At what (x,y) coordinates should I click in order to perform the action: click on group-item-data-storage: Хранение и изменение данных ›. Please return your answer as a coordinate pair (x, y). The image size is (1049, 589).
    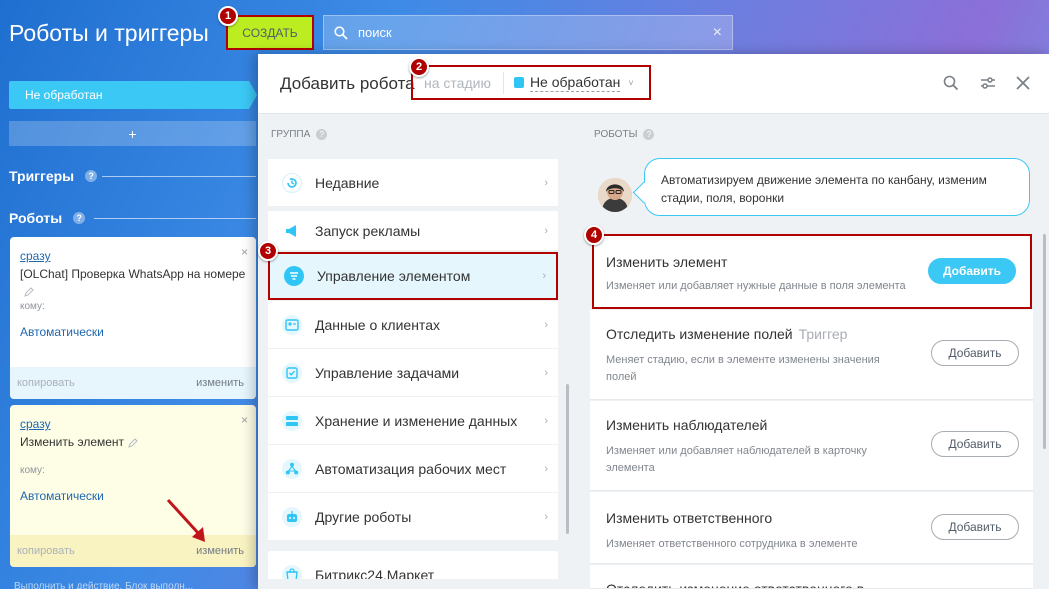
    Looking at the image, I should click on (413, 421).